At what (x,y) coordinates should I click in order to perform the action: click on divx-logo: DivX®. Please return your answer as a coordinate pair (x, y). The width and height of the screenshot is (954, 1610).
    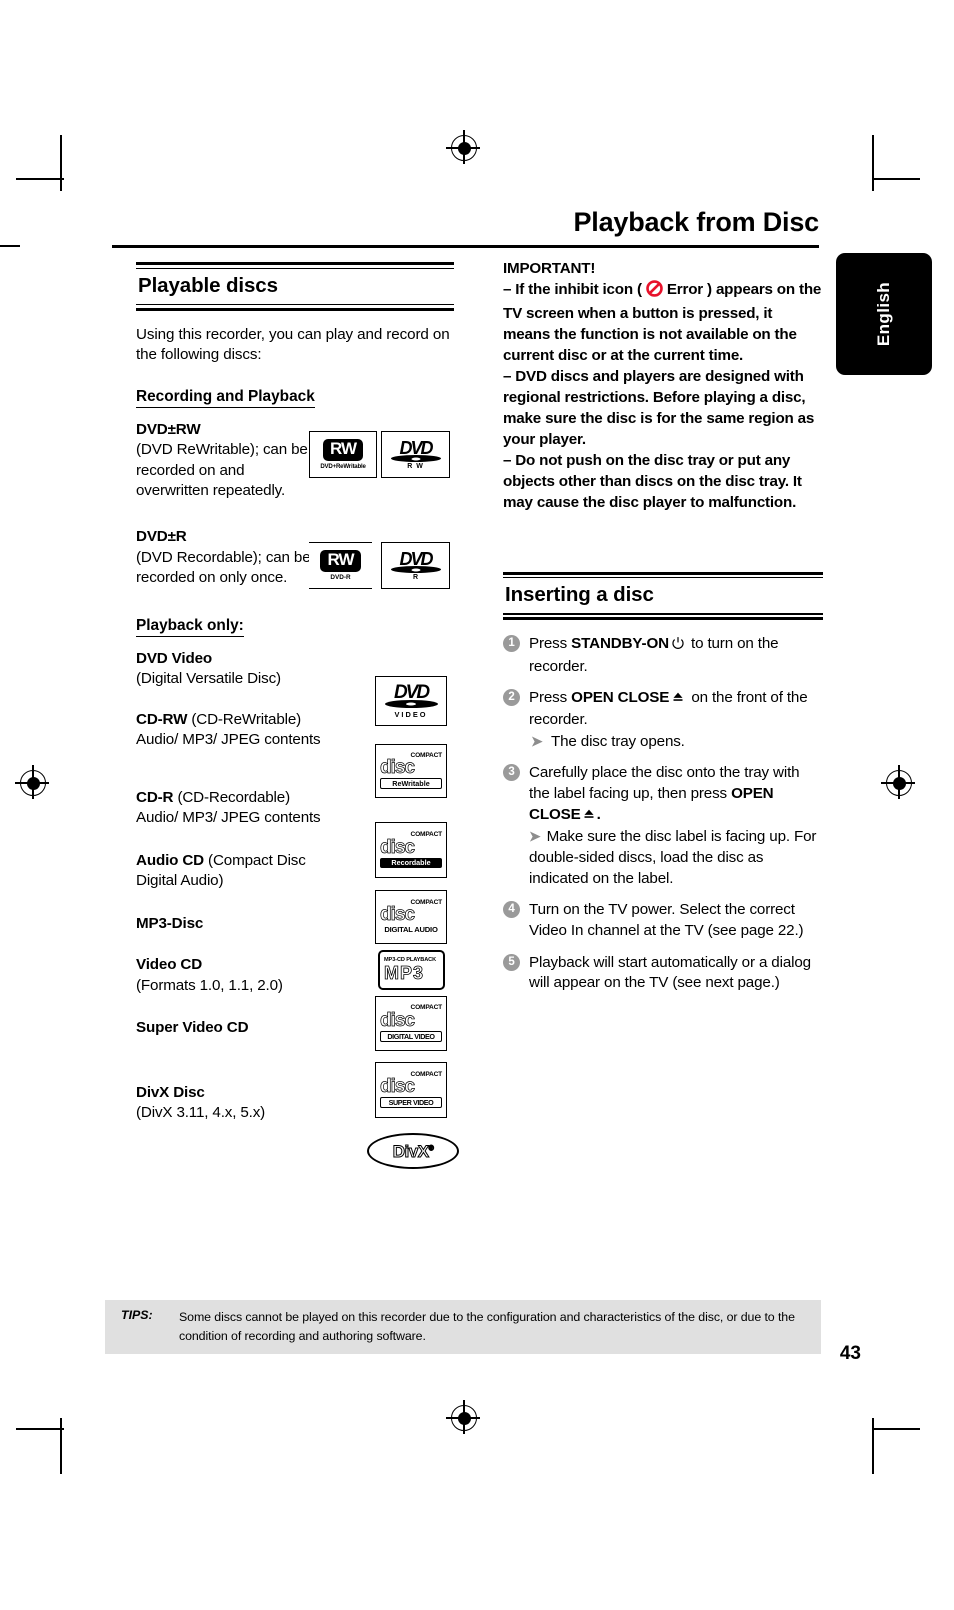
    Looking at the image, I should click on (413, 1151).